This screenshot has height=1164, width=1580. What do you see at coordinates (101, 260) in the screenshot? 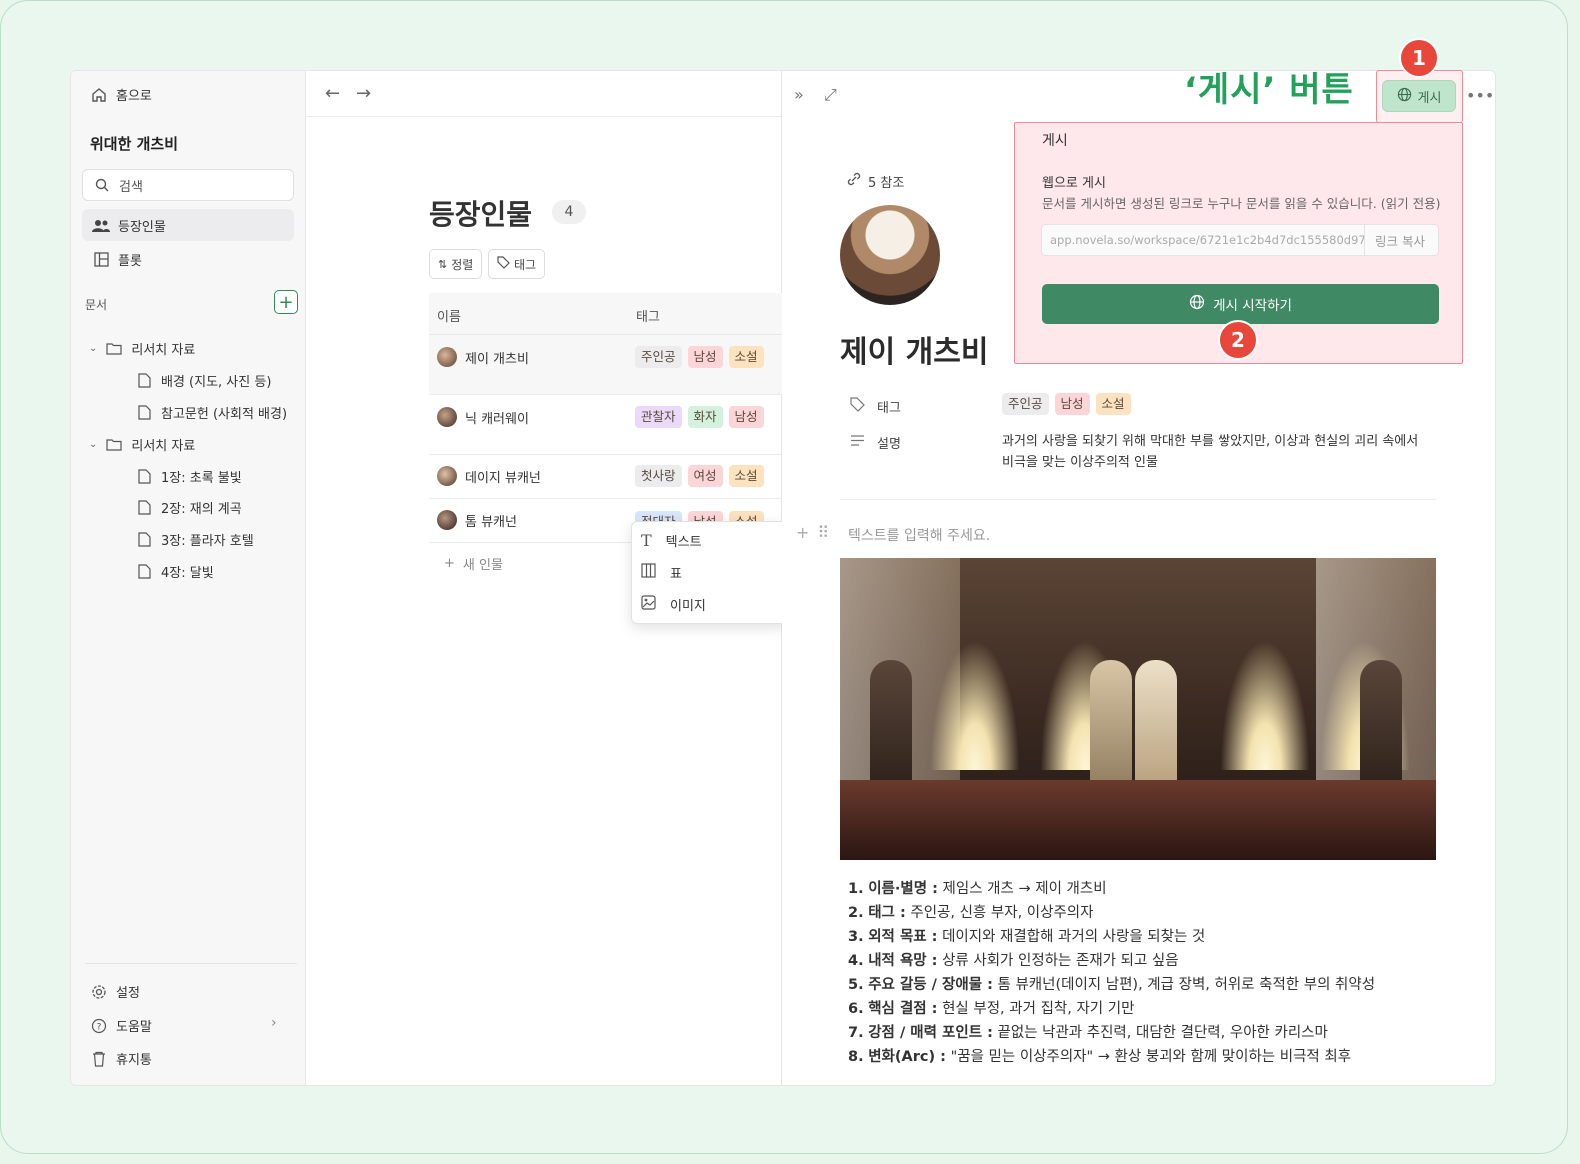
I see `layout-icon` at bounding box center [101, 260].